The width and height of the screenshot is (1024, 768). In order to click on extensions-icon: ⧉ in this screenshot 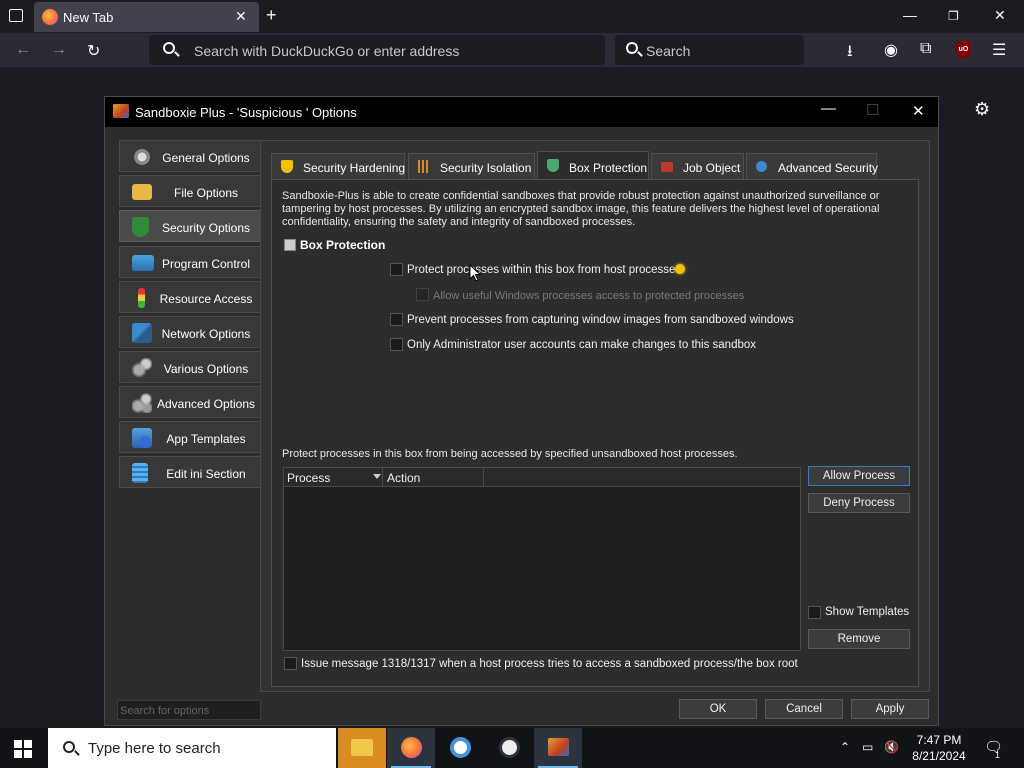, I will do `click(925, 49)`.